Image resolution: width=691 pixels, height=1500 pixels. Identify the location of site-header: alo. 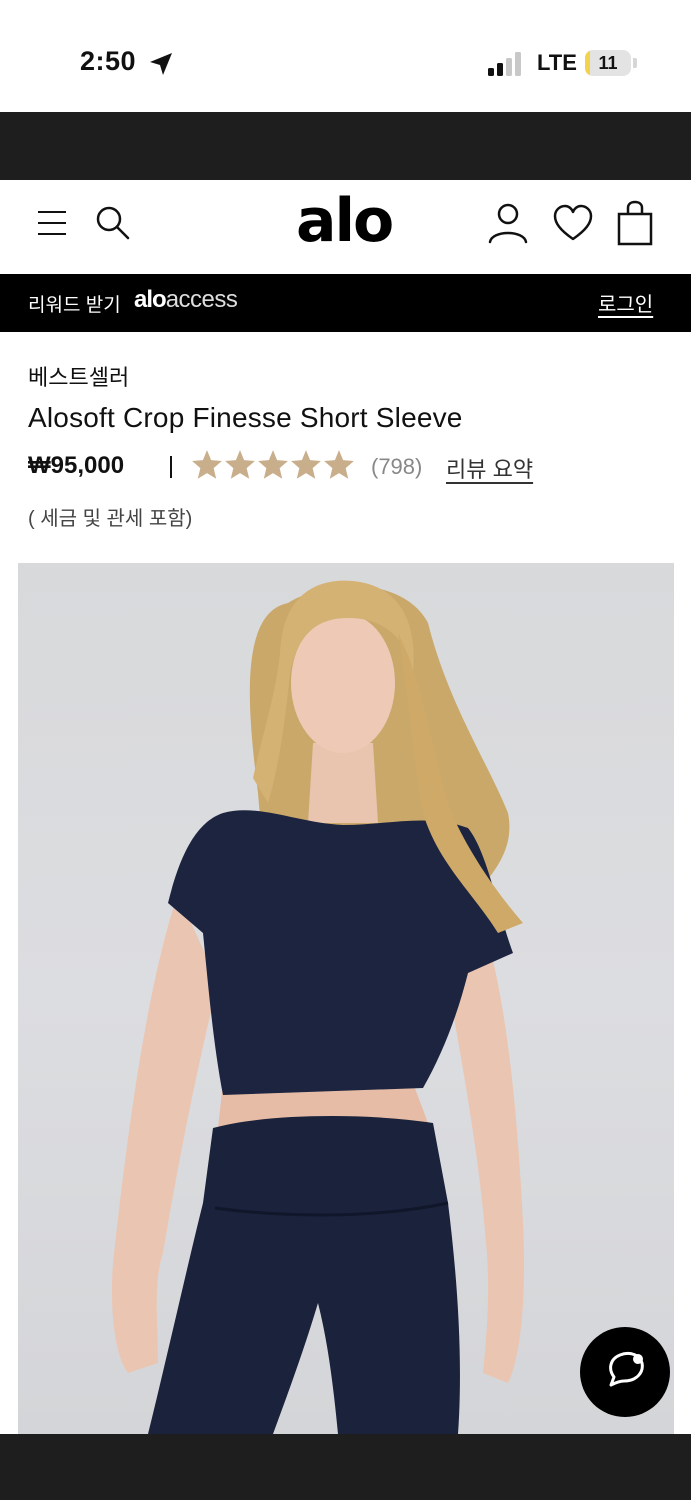
(345, 227).